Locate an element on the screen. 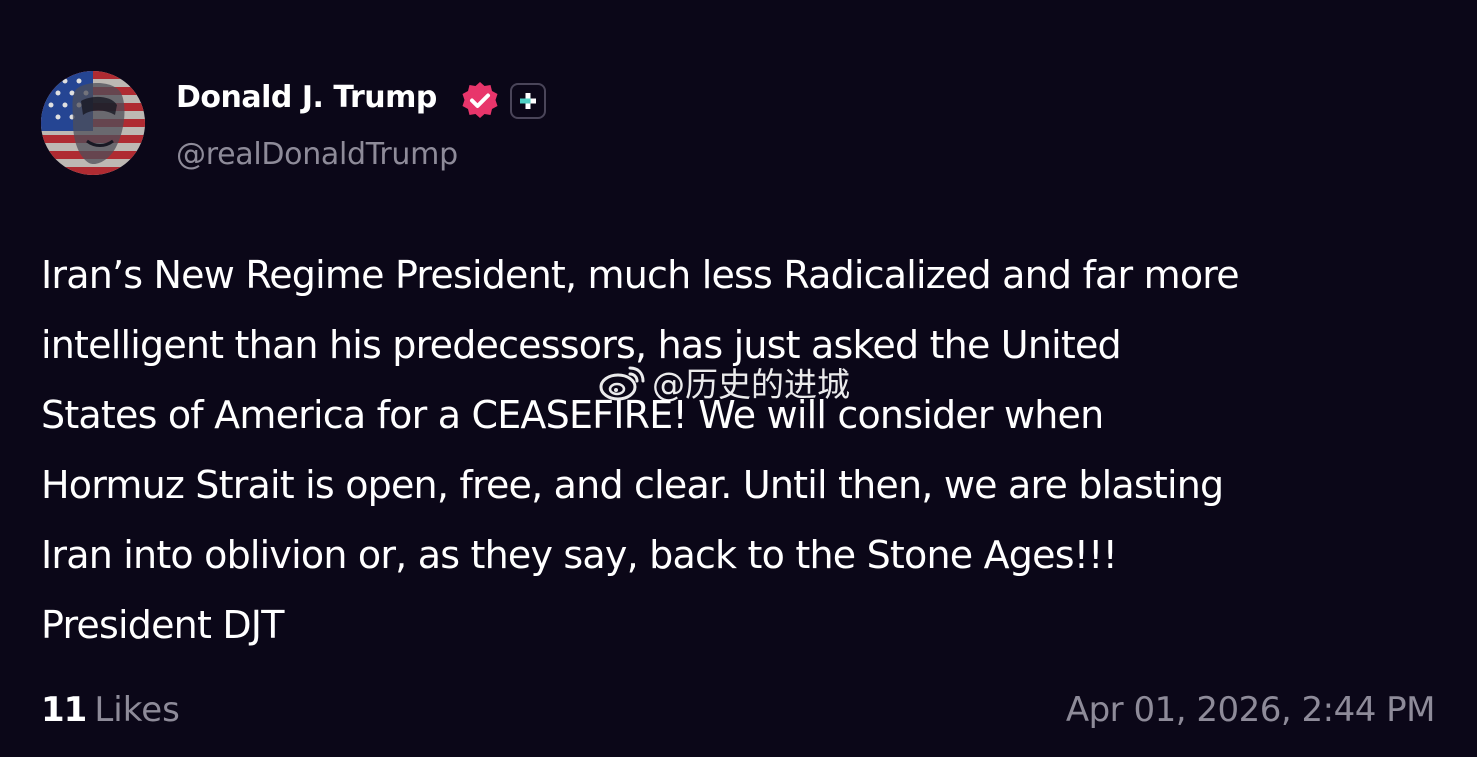  author-avatar is located at coordinates (93, 123).